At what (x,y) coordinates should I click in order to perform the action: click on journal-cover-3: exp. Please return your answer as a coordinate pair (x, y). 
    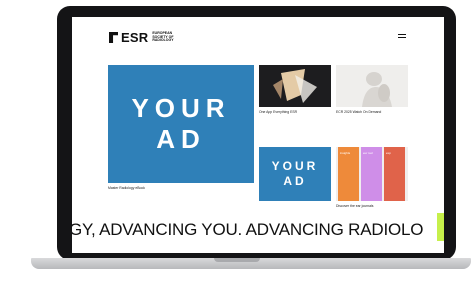
    Looking at the image, I should click on (394, 174).